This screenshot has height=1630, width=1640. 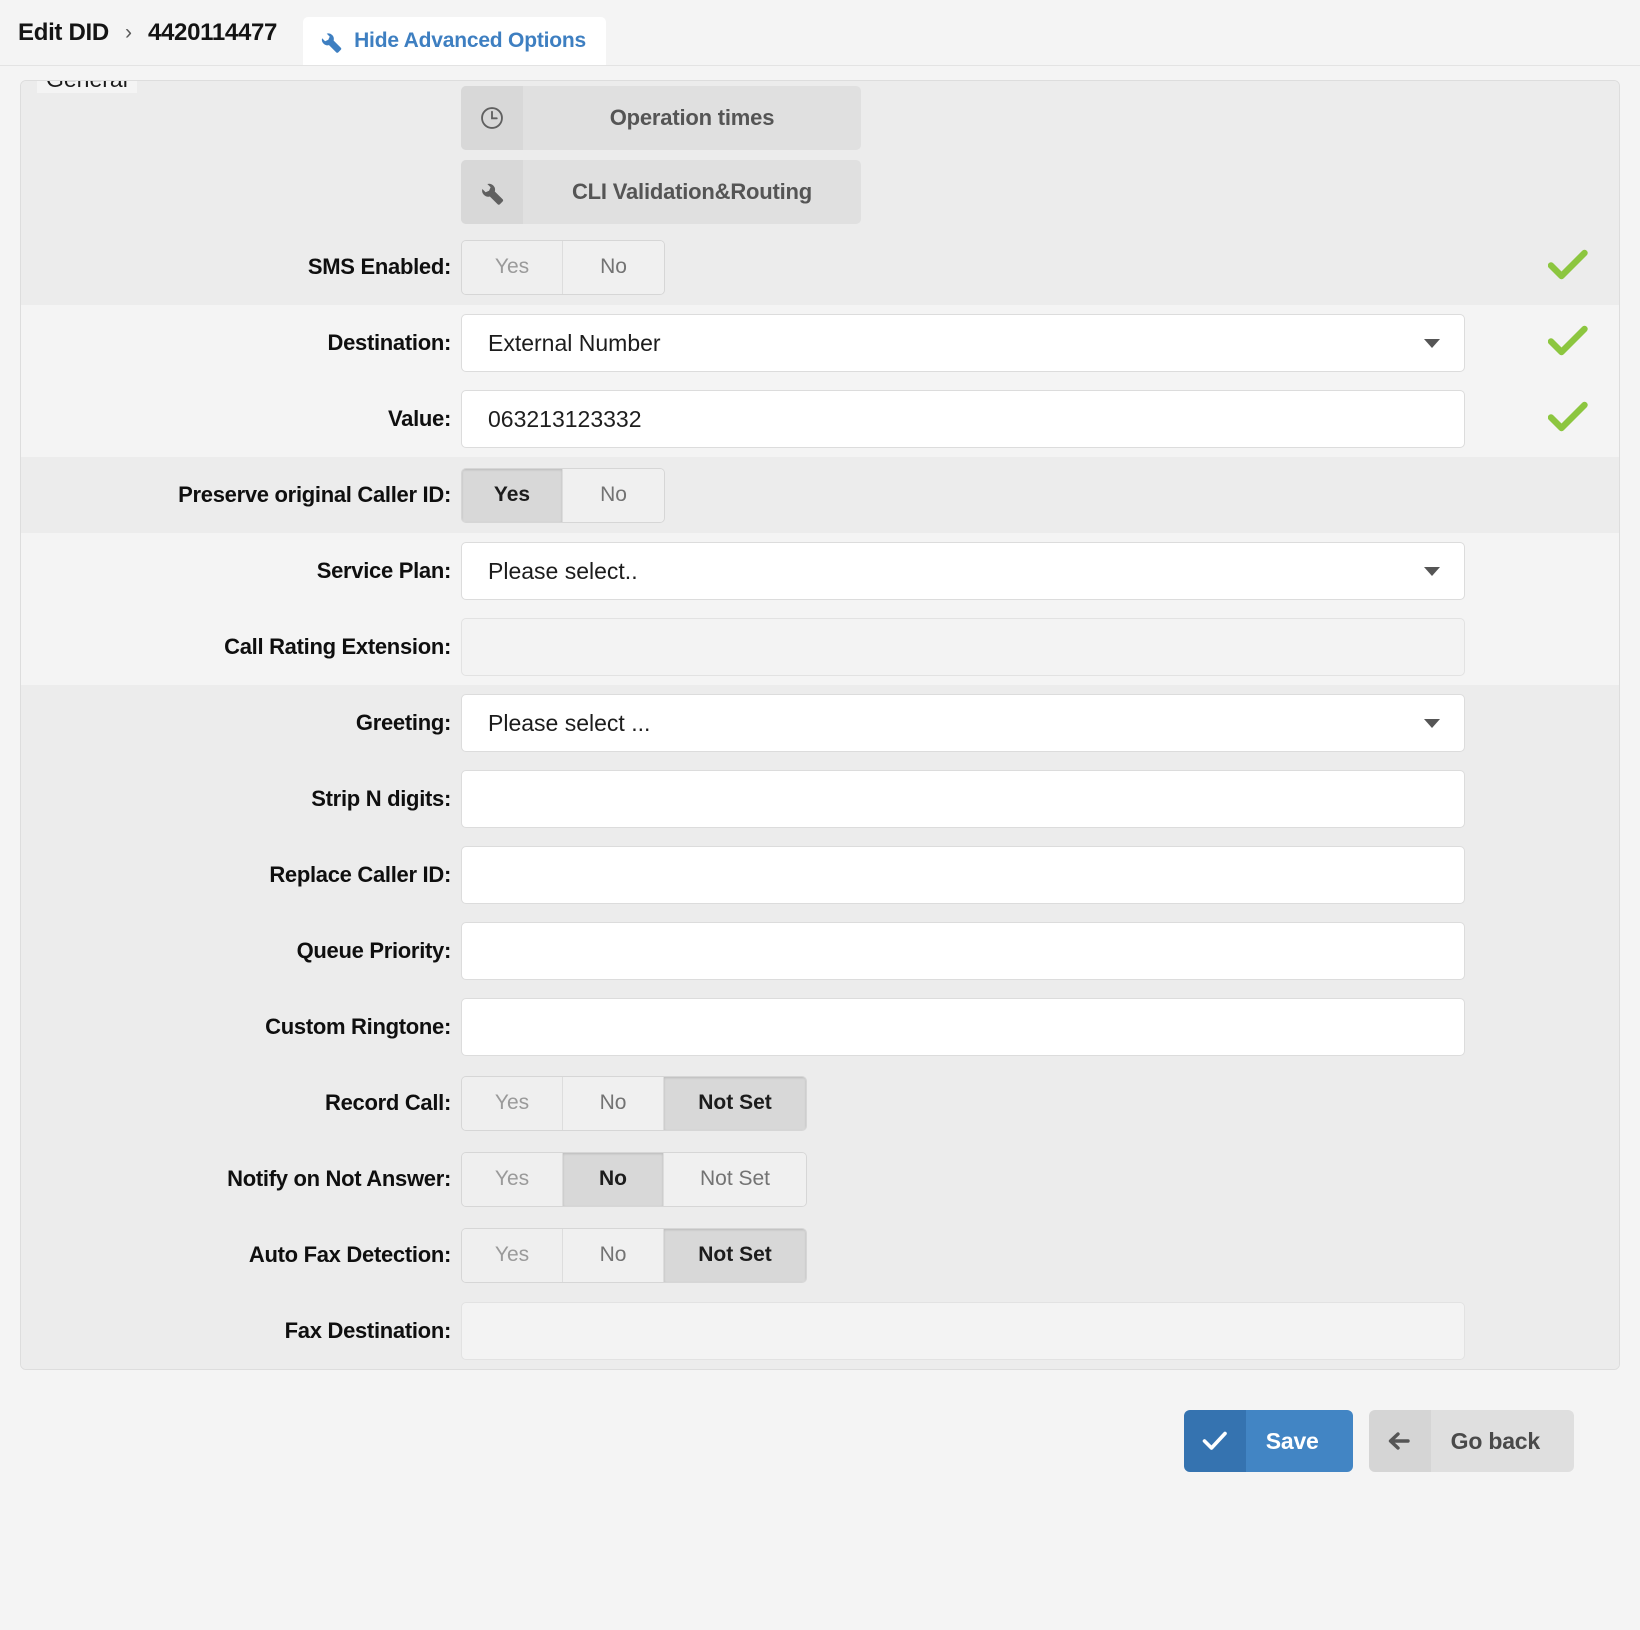 What do you see at coordinates (963, 343) in the screenshot?
I see `destination-select: External Number` at bounding box center [963, 343].